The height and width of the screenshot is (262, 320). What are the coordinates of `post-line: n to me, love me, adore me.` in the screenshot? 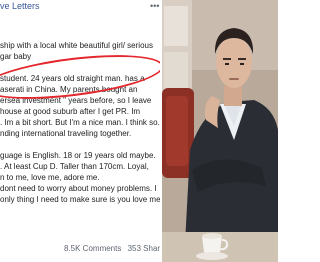 It's located at (50, 177).